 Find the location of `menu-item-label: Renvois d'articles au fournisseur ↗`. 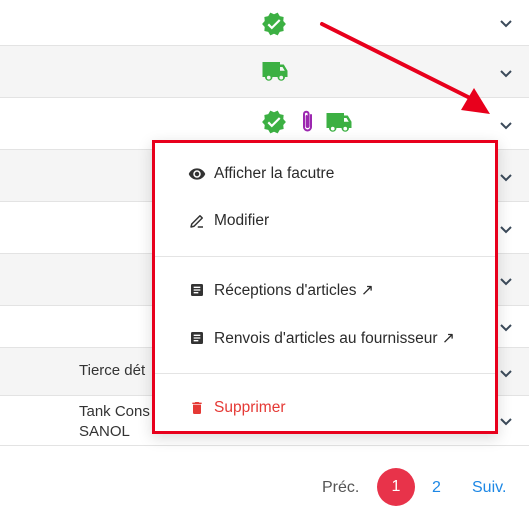

menu-item-label: Renvois d'articles au fournisseur ↗ is located at coordinates (334, 338).